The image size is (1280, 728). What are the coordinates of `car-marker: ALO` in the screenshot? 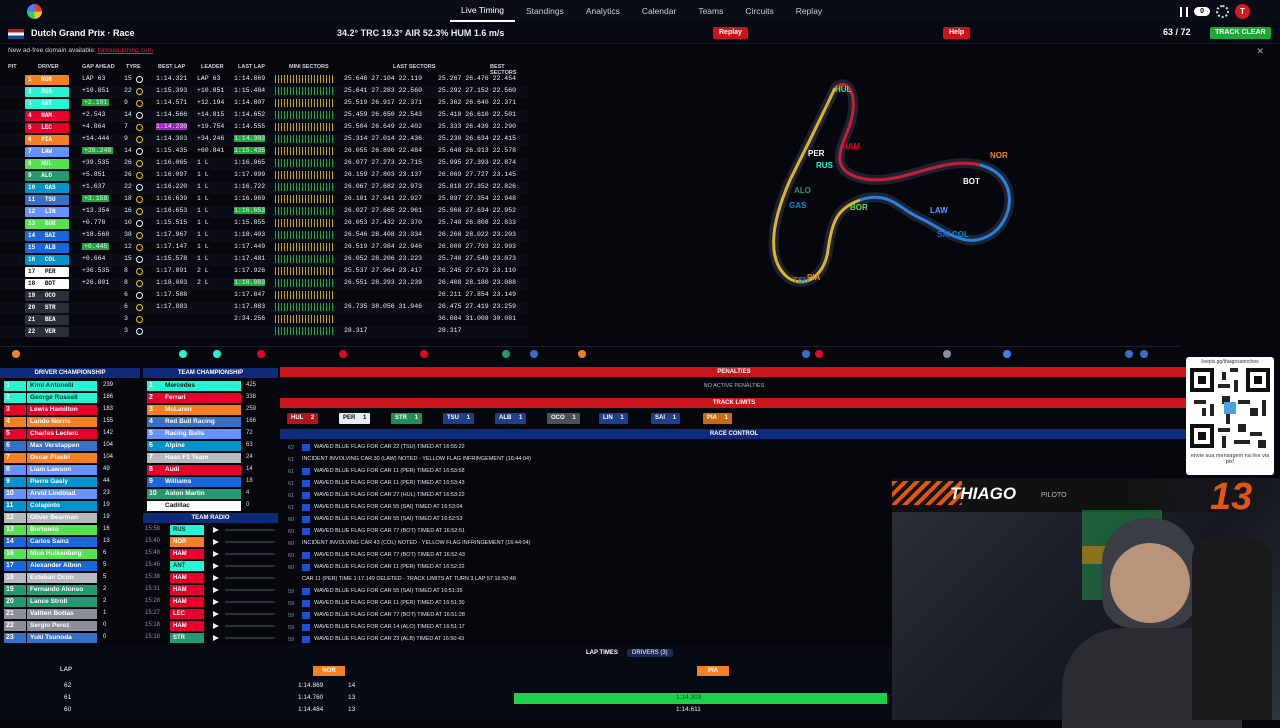 It's located at (802, 190).